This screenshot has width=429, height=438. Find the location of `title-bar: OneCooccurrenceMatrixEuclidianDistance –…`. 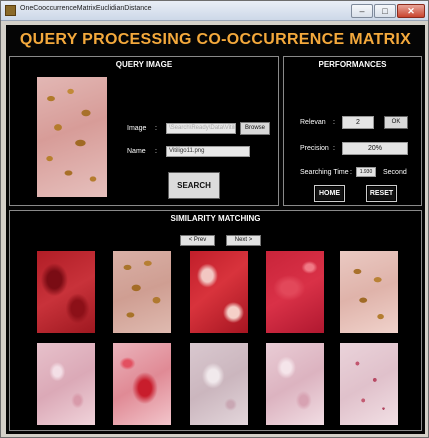

title-bar: OneCooccurrenceMatrixEuclidianDistance –… is located at coordinates (214, 11).